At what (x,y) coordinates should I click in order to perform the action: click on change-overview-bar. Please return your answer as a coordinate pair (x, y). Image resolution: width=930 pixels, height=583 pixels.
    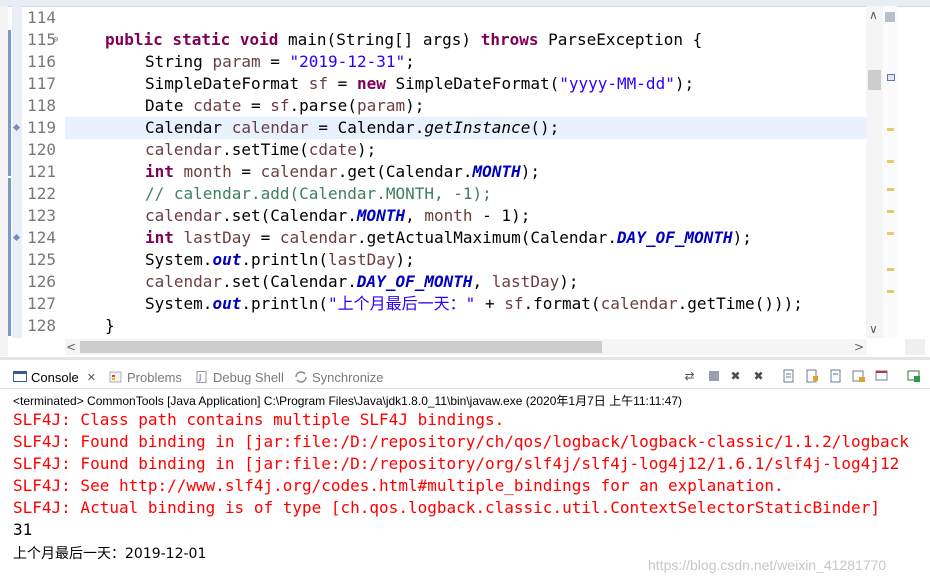
    Looking at the image, I should click on (9, 172).